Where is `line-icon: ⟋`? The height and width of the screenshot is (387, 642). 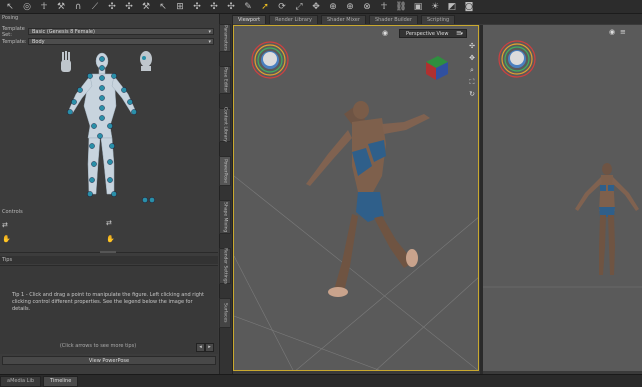
line-icon: ⟋ is located at coordinates (95, 6).